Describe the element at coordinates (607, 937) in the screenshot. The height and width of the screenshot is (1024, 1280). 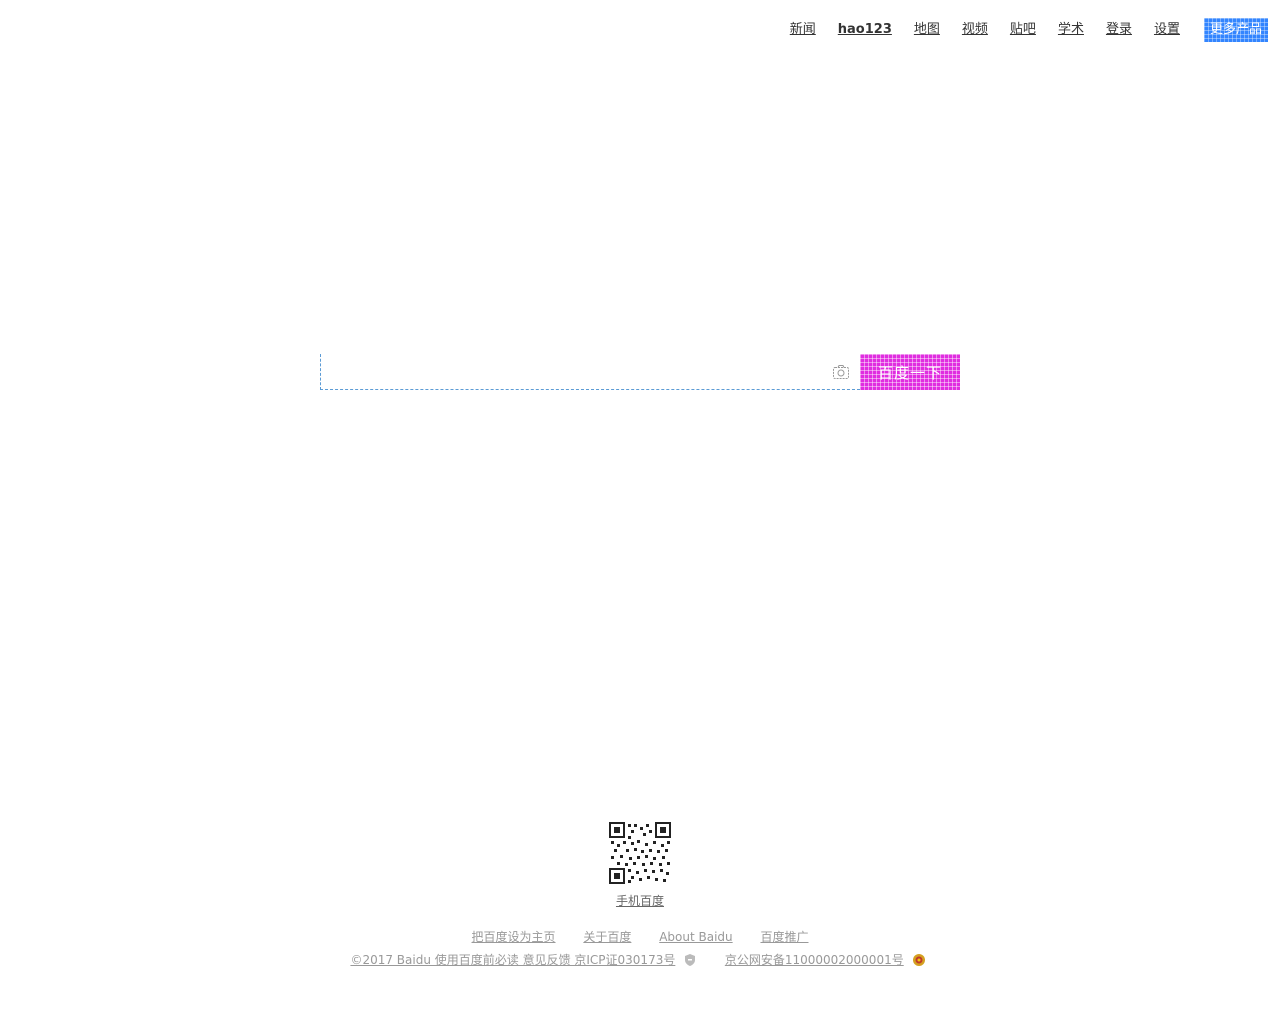
I see `footer-link-about: 关于百度` at that location.